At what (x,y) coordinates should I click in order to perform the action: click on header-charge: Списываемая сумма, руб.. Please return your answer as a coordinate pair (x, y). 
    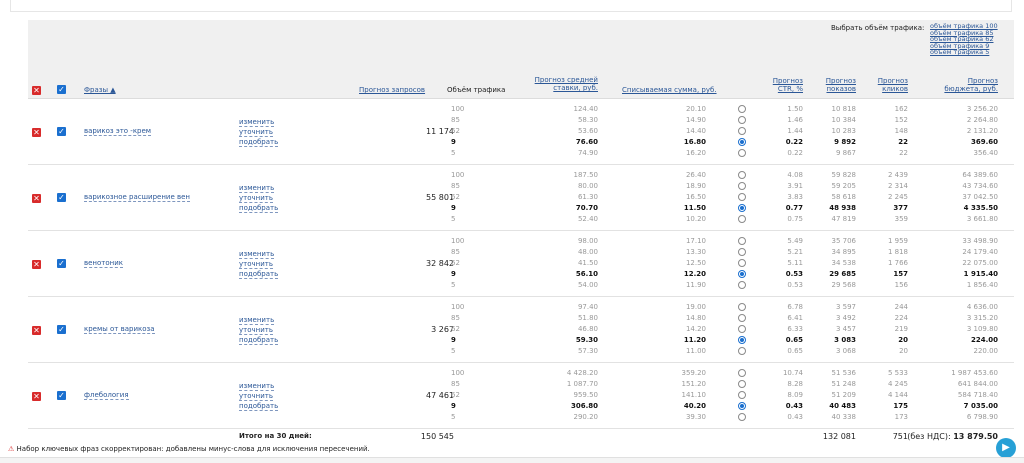
    Looking at the image, I should click on (669, 90).